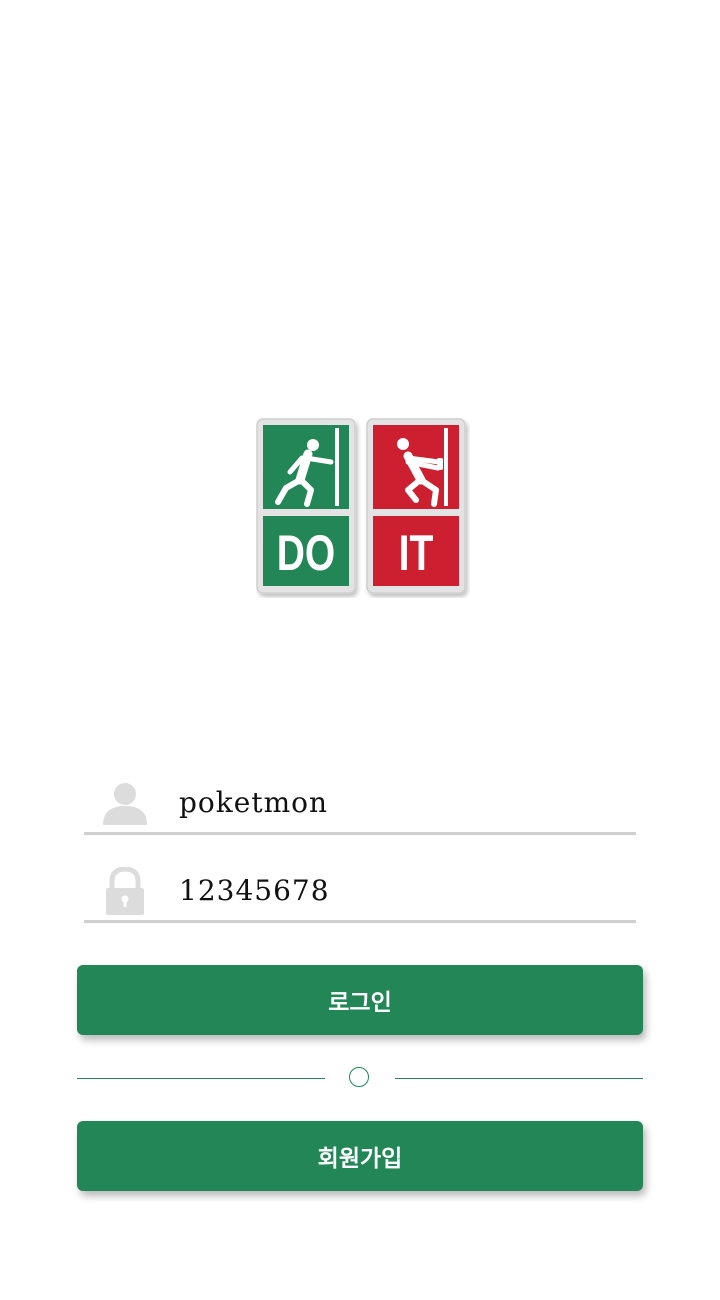  What do you see at coordinates (253, 803) in the screenshot?
I see `username-input: poketmon` at bounding box center [253, 803].